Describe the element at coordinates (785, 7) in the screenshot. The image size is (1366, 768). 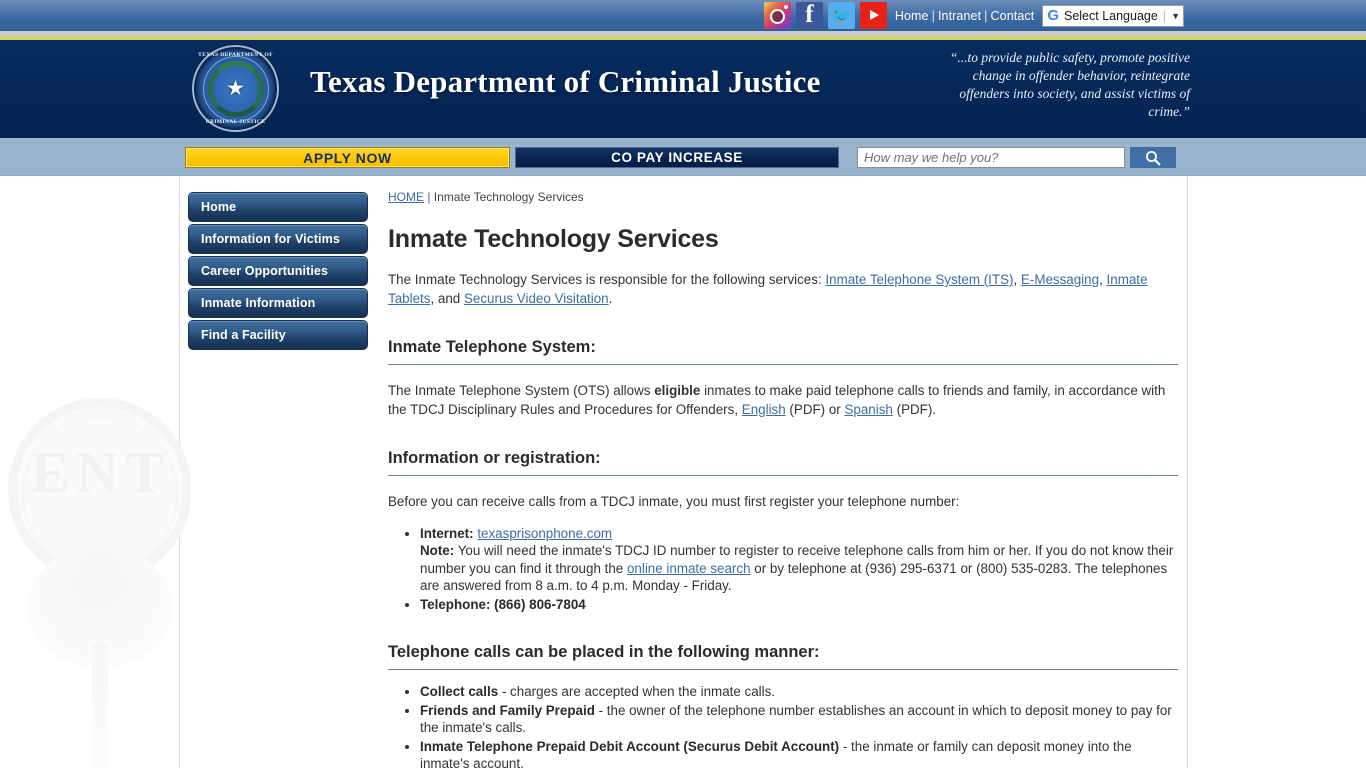
I see `instagram-flash` at that location.